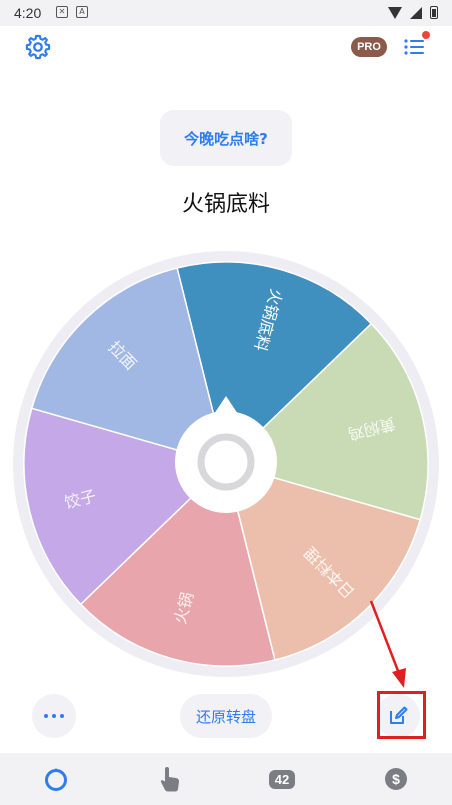 This screenshot has height=805, width=452. What do you see at coordinates (72, 12) in the screenshot?
I see `status-icons-left: ✕ A` at bounding box center [72, 12].